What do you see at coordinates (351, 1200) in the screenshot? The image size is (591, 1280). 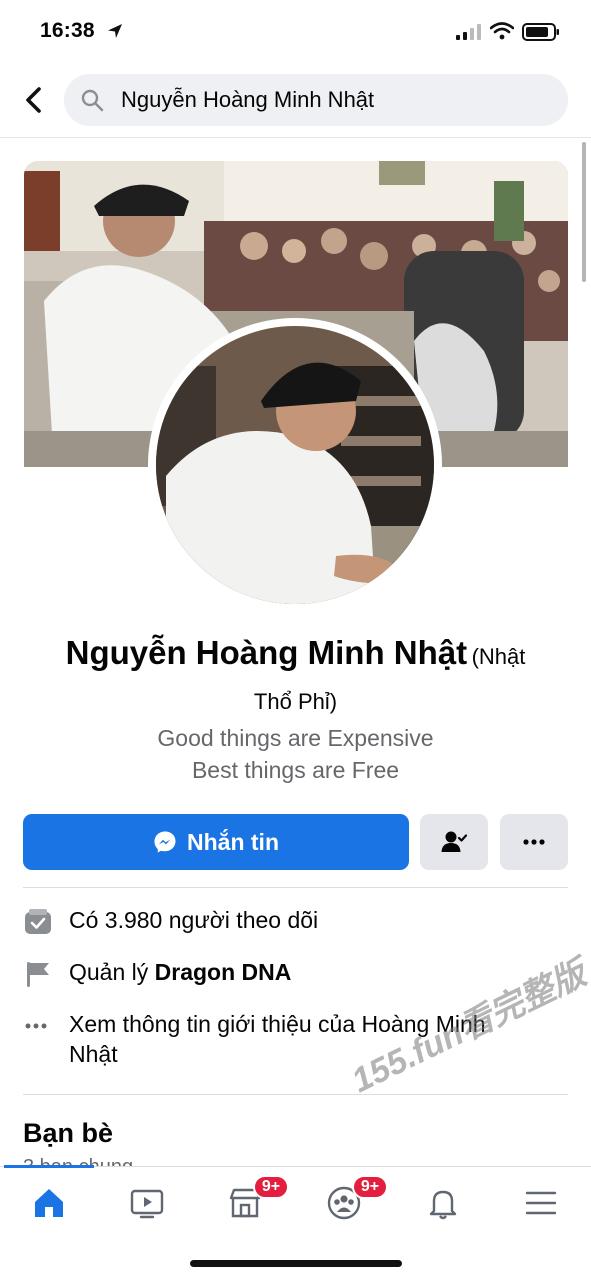 I see `tab-groups: 9+` at bounding box center [351, 1200].